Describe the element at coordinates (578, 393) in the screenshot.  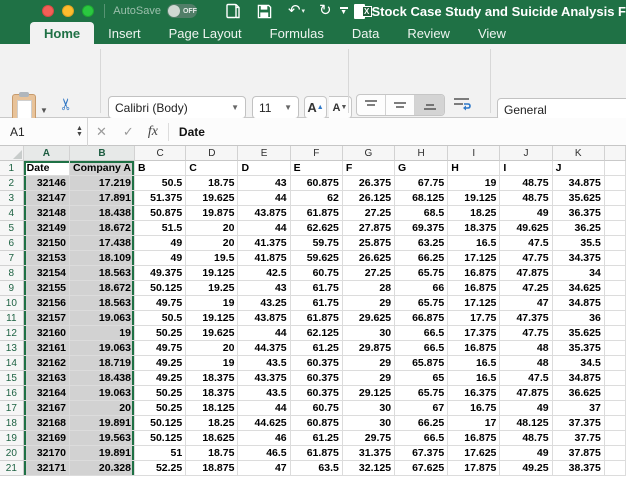
I see `cell: 36.625` at that location.